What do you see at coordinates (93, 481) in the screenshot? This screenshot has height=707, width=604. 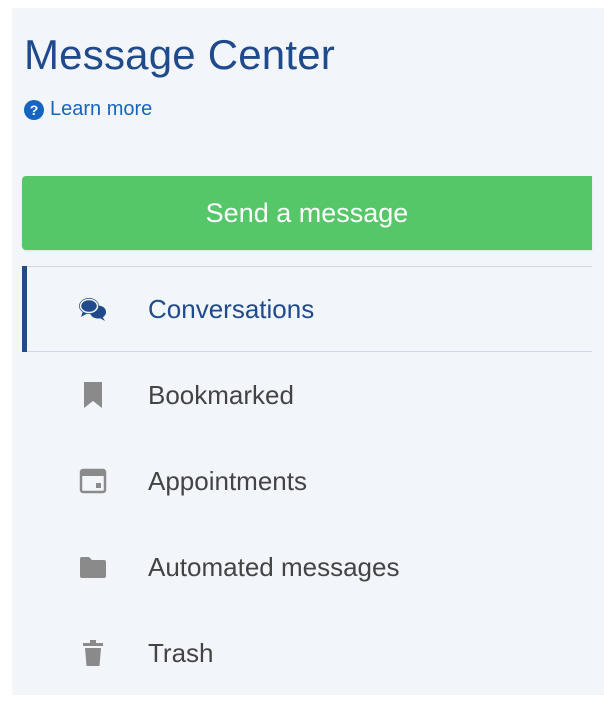 I see `calendar-icon` at bounding box center [93, 481].